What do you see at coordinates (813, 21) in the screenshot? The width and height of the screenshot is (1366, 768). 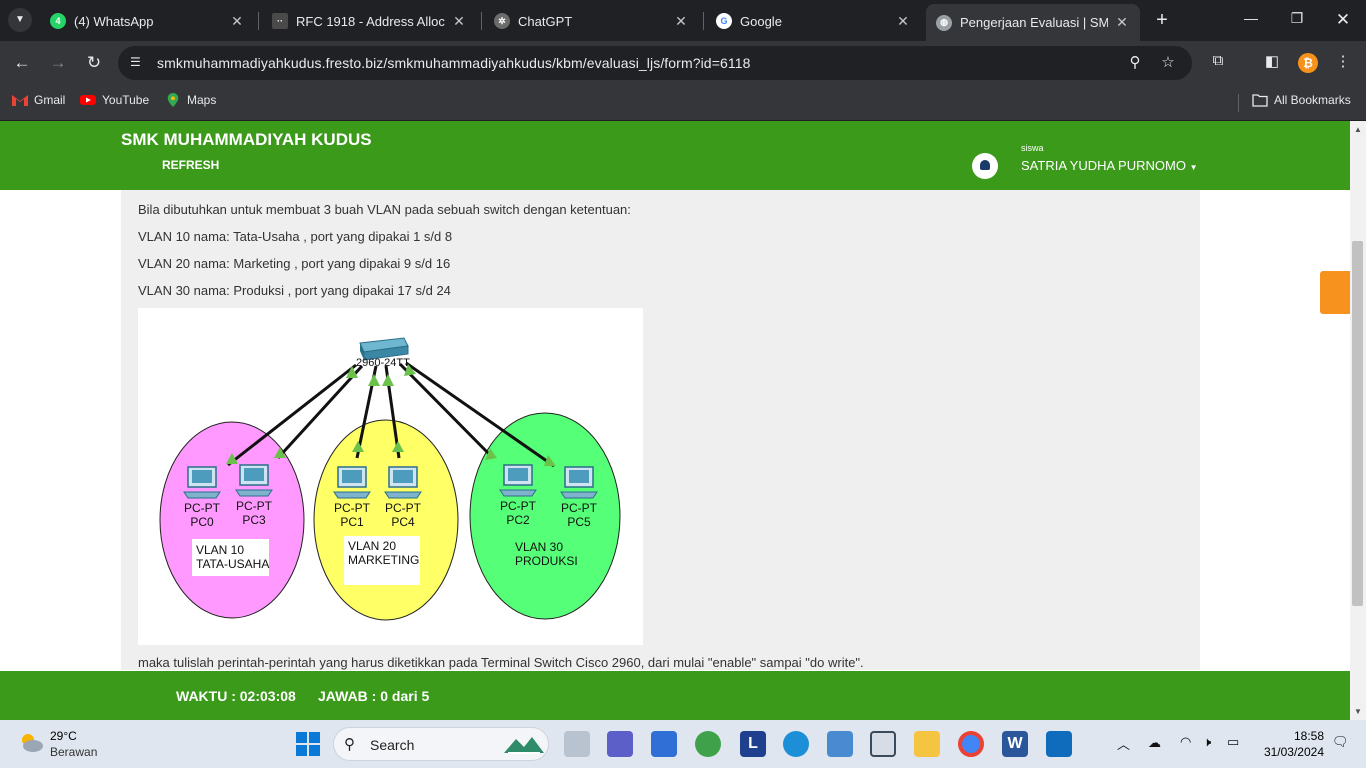 I see `tab-google: G Google ✕` at bounding box center [813, 21].